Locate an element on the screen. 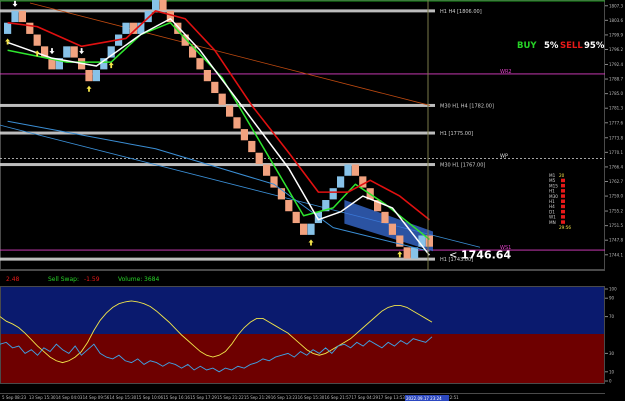 The width and height of the screenshot is (625, 401). price-tick-label: 1807.3 is located at coordinates (616, 5).